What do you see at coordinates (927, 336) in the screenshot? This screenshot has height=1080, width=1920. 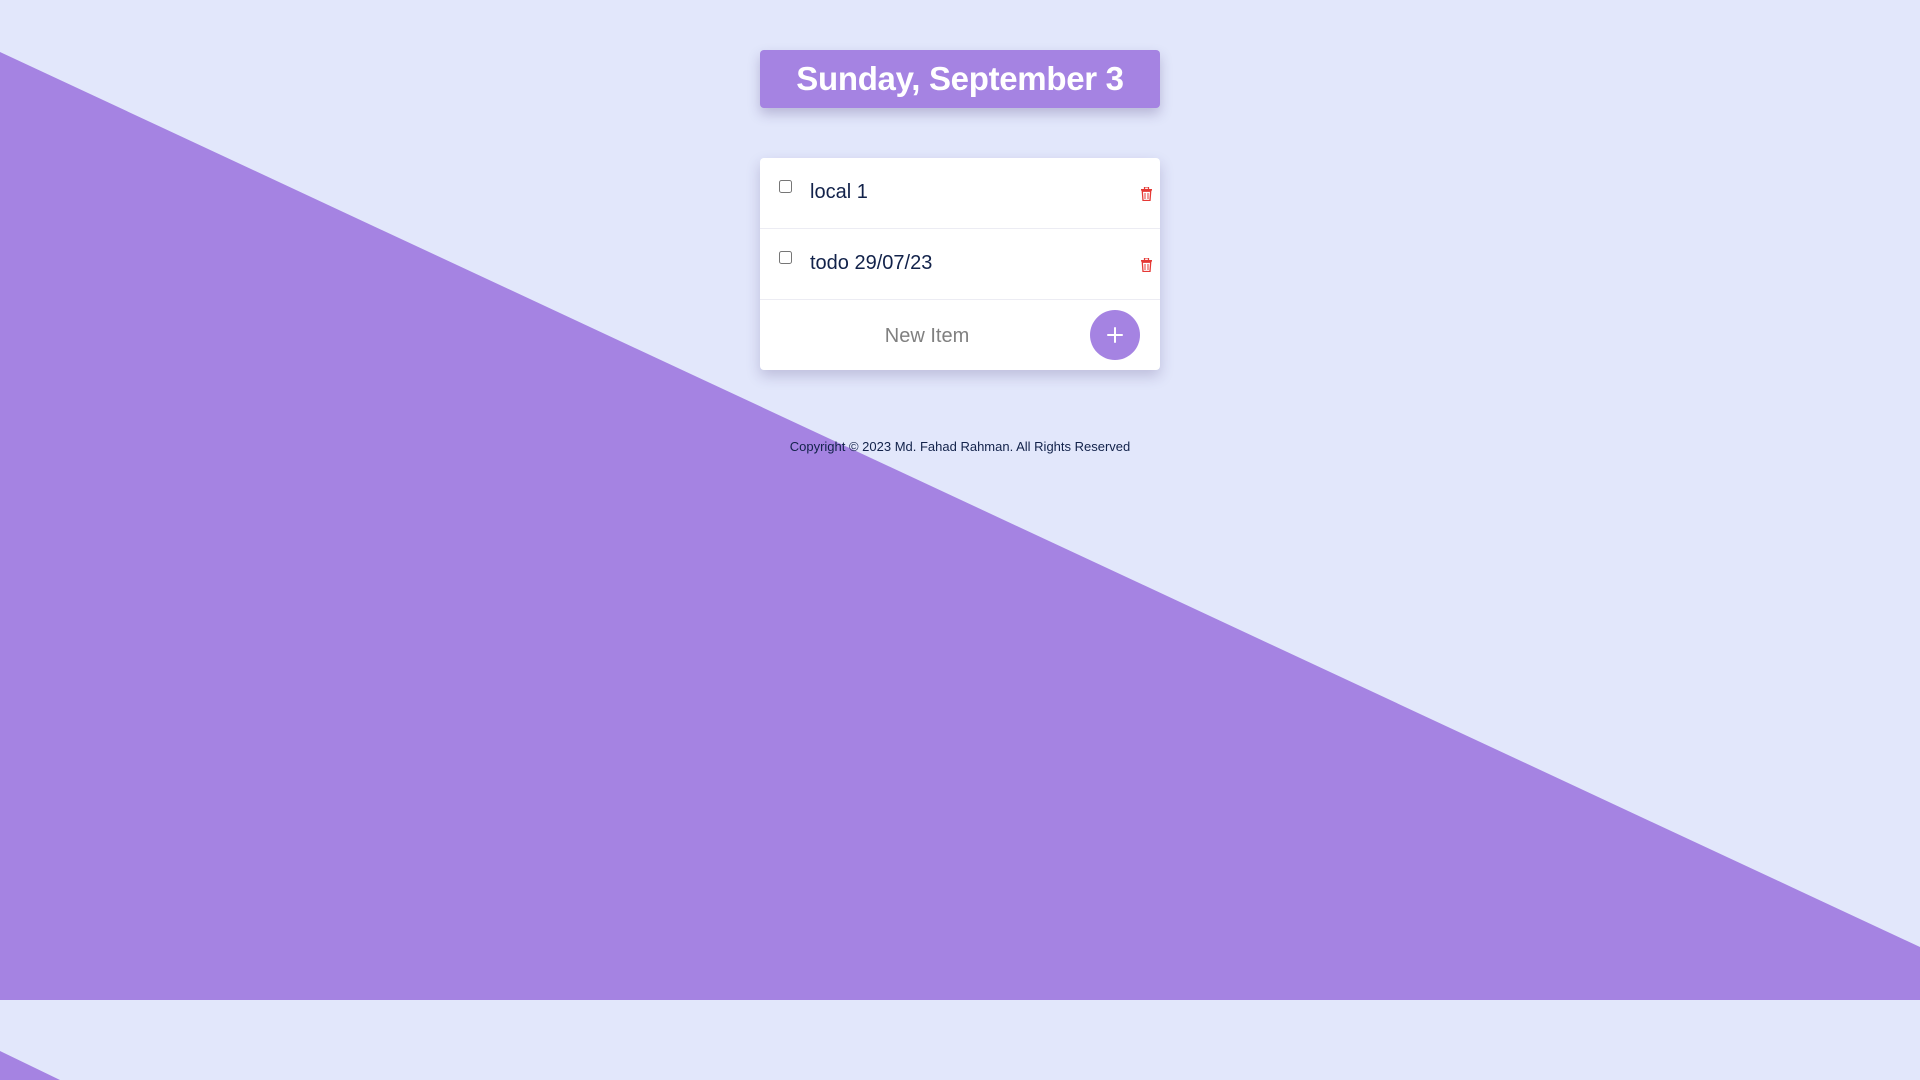 I see `new-item-input` at bounding box center [927, 336].